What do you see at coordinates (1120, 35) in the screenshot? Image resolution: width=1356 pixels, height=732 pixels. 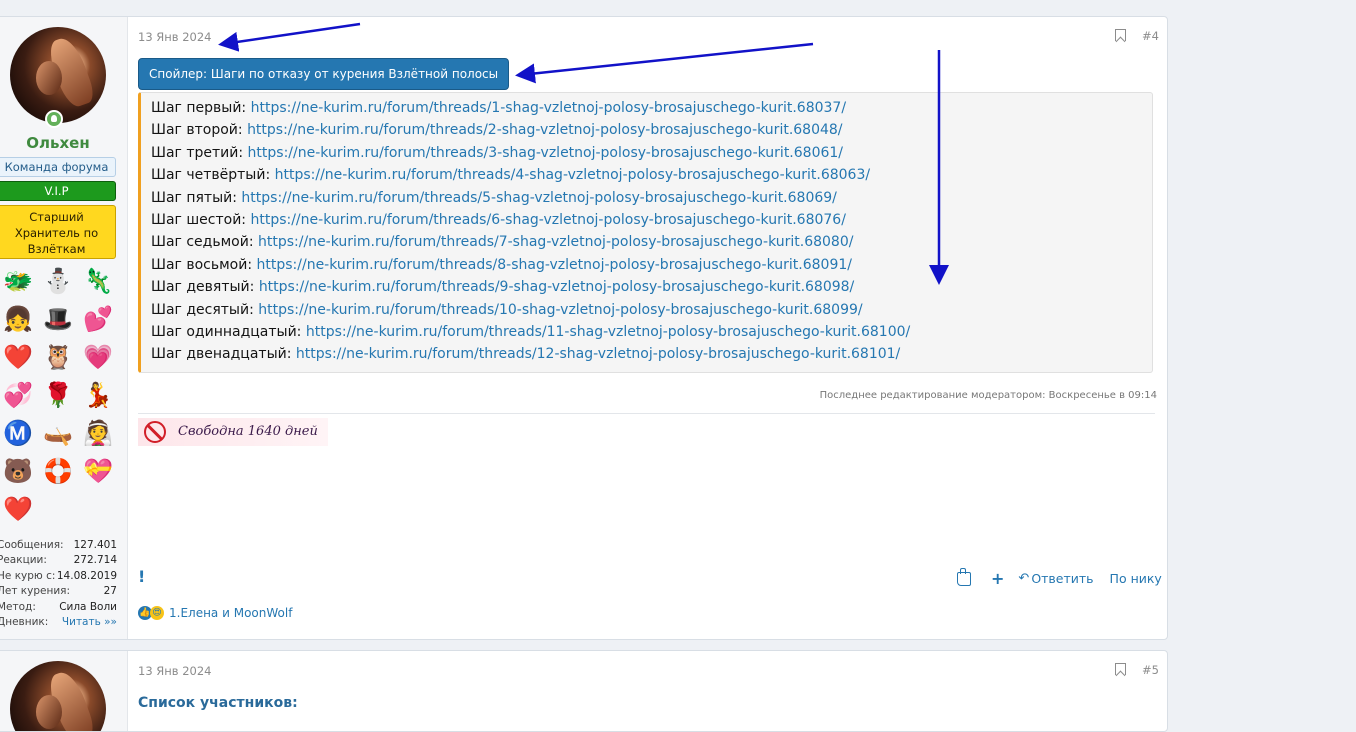 I see `bookmark-icon` at bounding box center [1120, 35].